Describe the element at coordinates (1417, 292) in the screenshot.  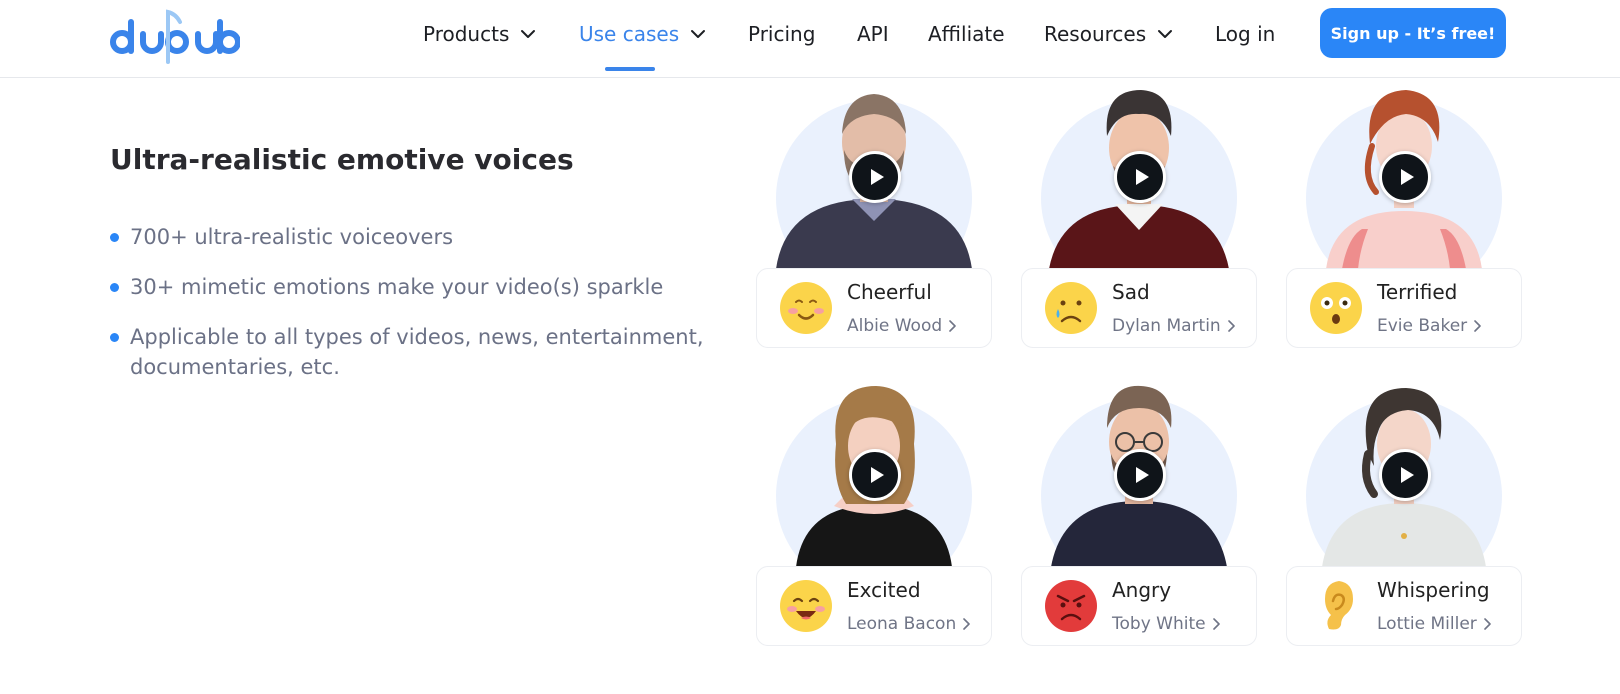
I see `emotion-label: Terrified` at that location.